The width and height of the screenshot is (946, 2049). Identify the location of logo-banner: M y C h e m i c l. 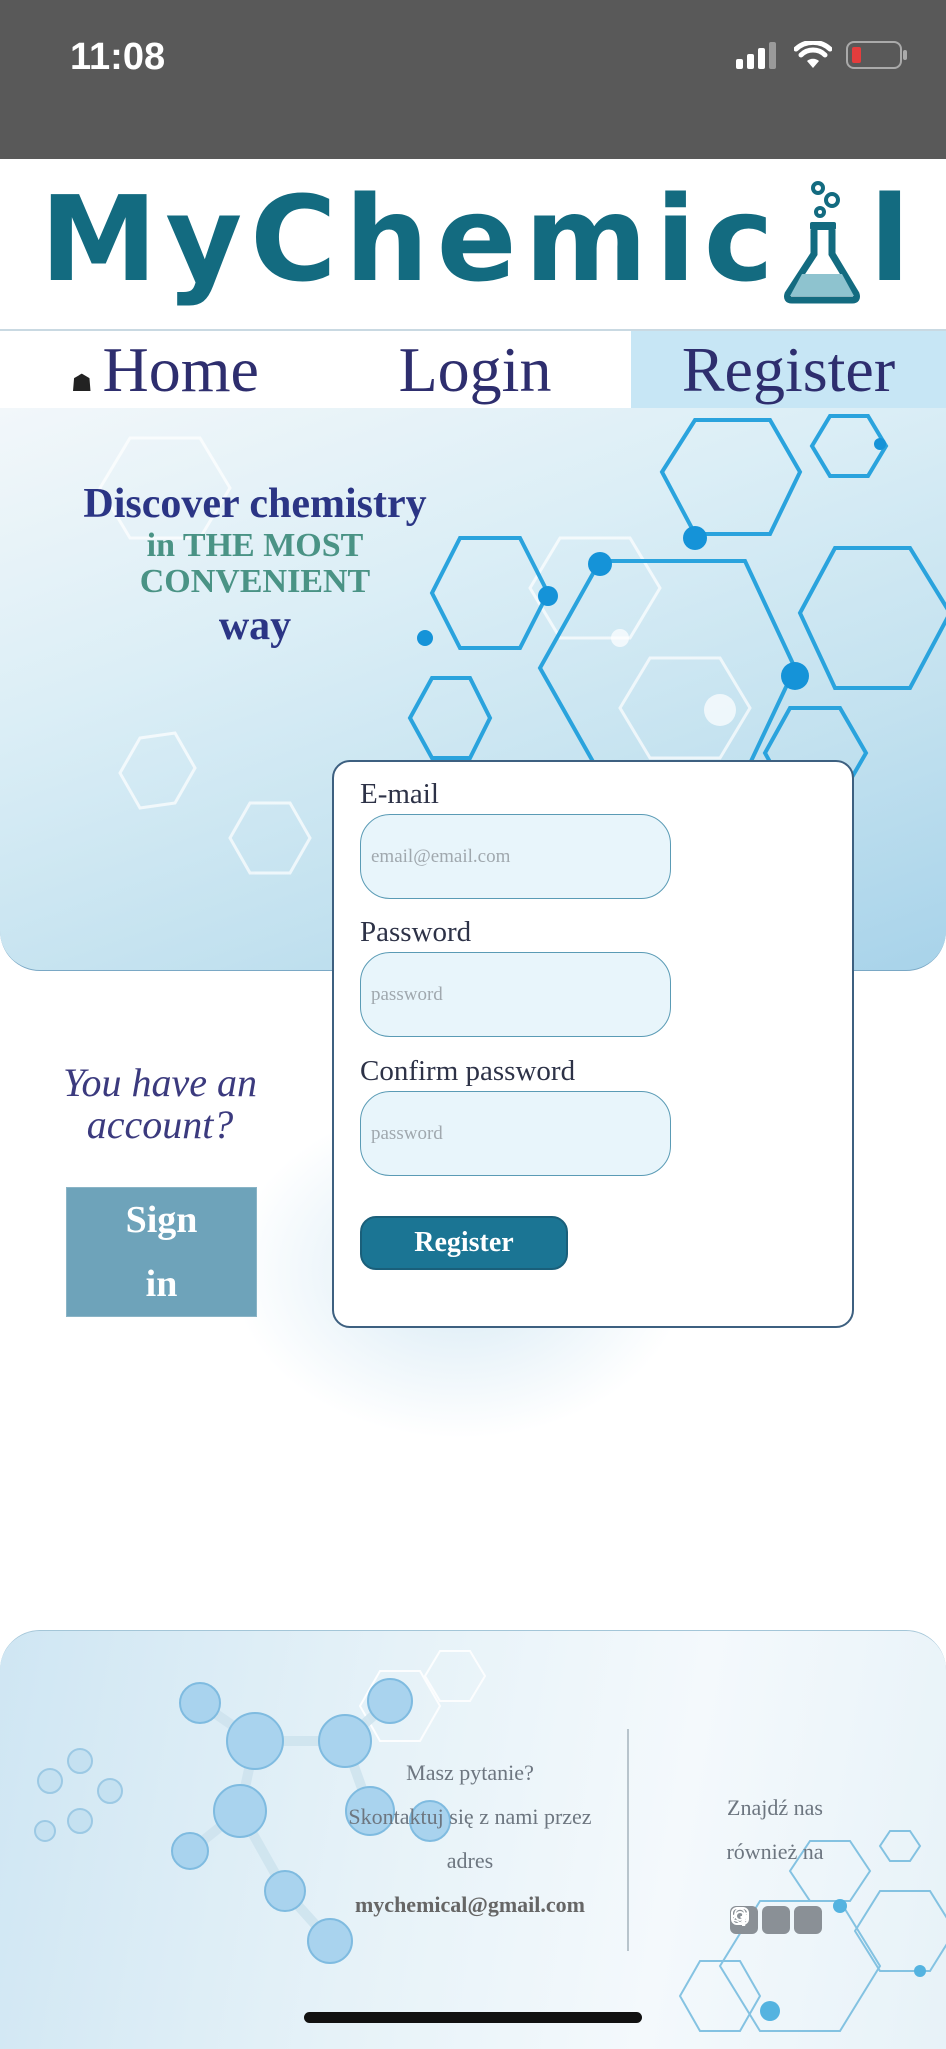
(473, 244).